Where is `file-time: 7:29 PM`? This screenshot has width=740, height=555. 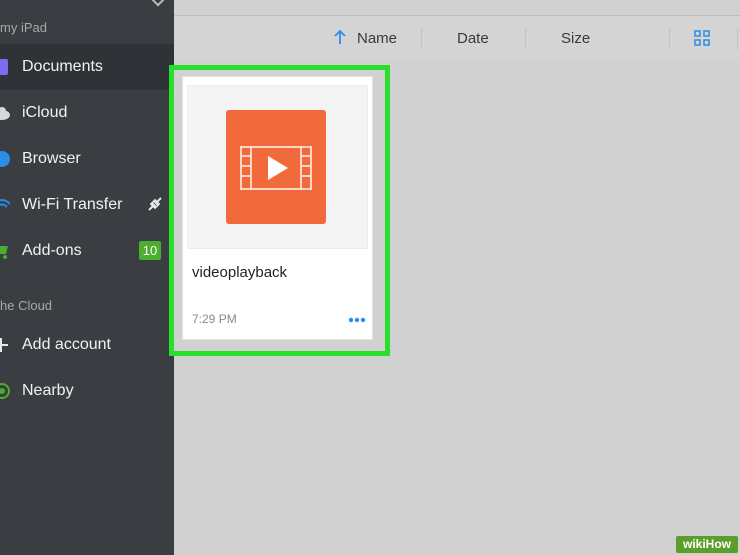
file-time: 7:29 PM is located at coordinates (214, 319).